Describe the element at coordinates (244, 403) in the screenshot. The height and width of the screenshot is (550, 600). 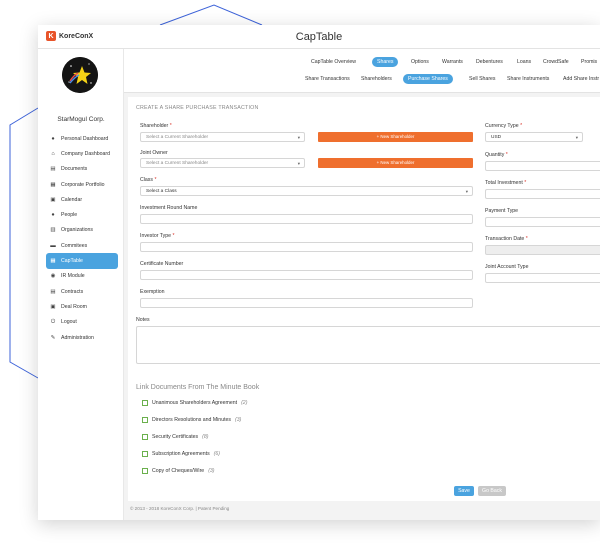
I see `document-count: (2)` at that location.